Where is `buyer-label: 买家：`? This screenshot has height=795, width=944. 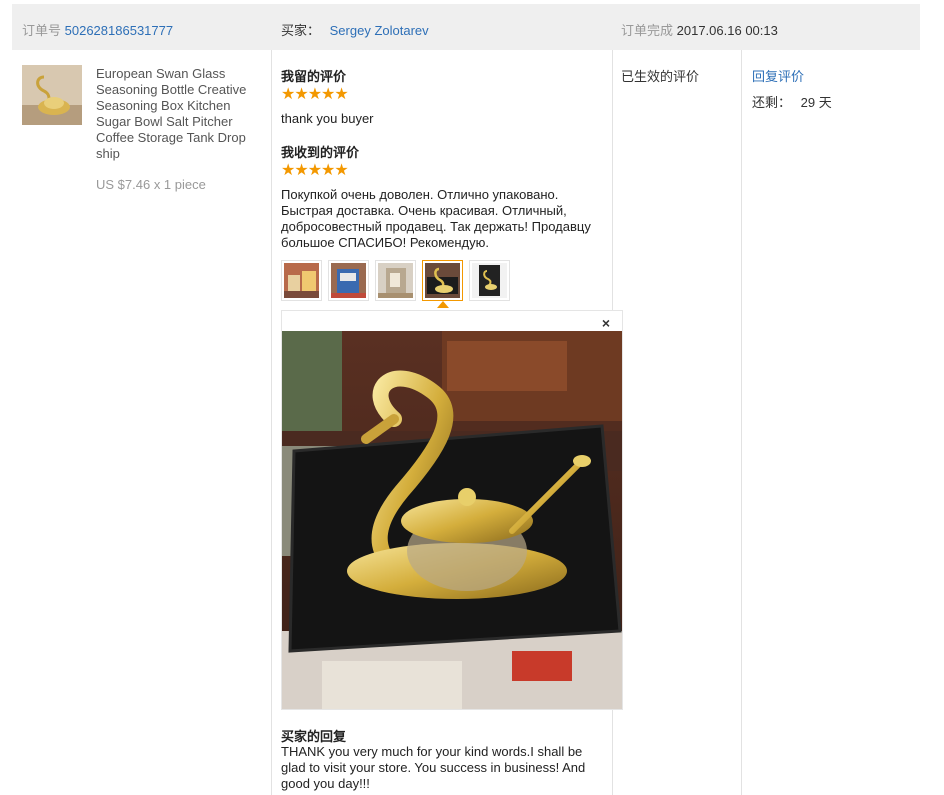
buyer-label: 买家： is located at coordinates (301, 30).